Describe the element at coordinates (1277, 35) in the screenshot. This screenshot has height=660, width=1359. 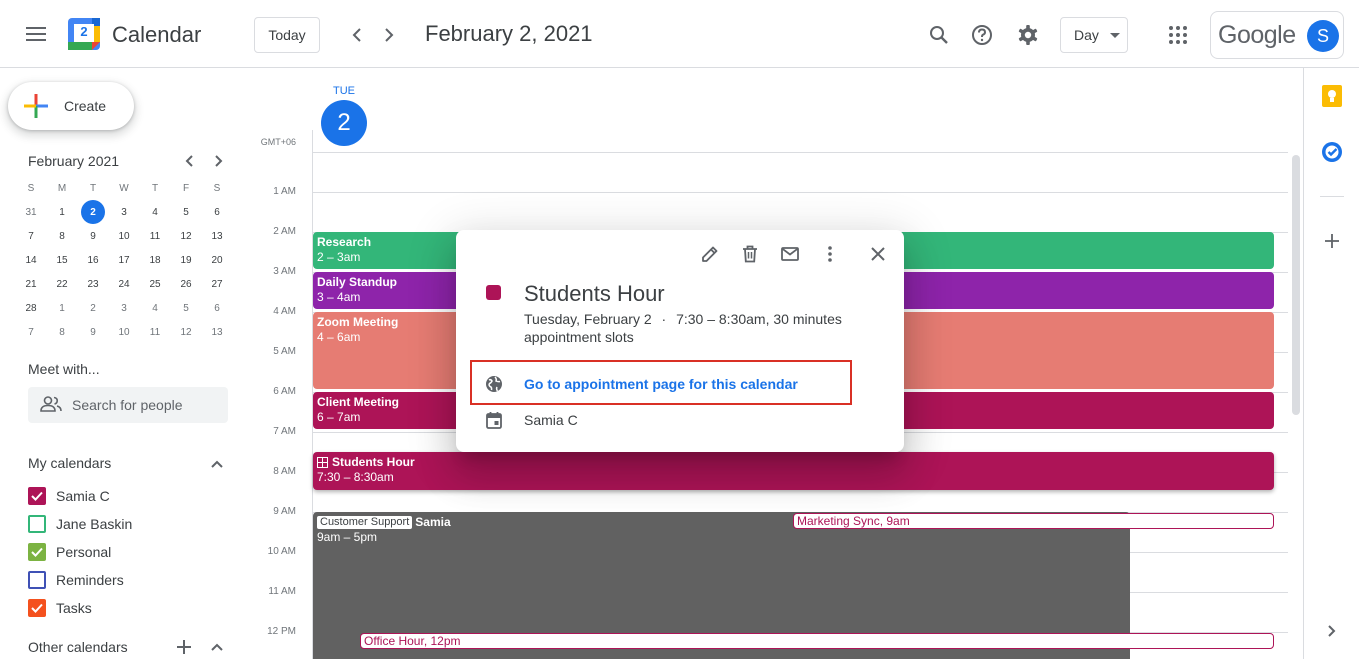
I see `account-switcher: Google S` at that location.